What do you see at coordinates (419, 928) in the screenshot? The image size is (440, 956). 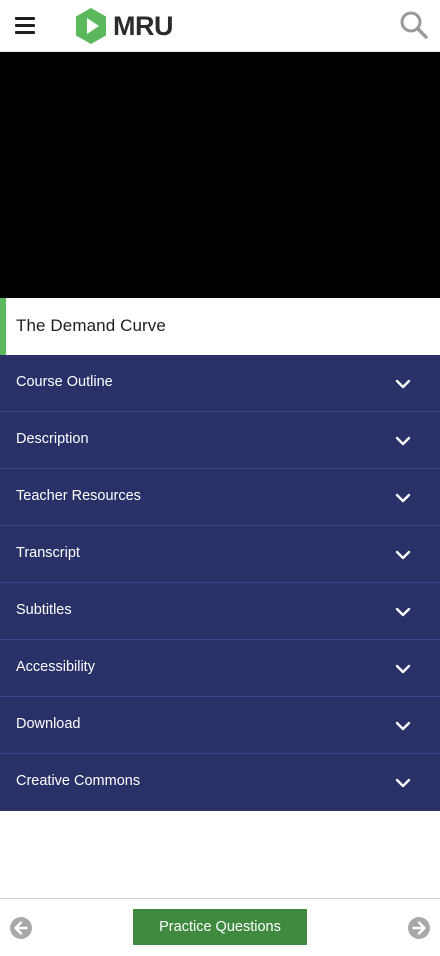 I see `arrow-right-circle-icon` at bounding box center [419, 928].